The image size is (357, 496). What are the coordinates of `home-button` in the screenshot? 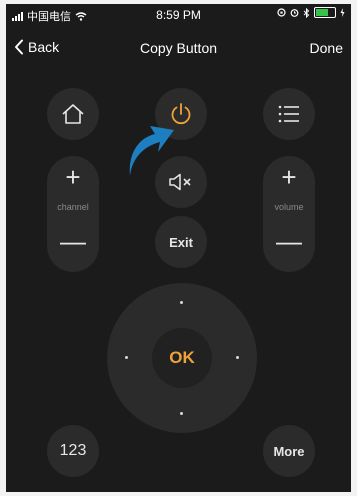 It's located at (73, 114).